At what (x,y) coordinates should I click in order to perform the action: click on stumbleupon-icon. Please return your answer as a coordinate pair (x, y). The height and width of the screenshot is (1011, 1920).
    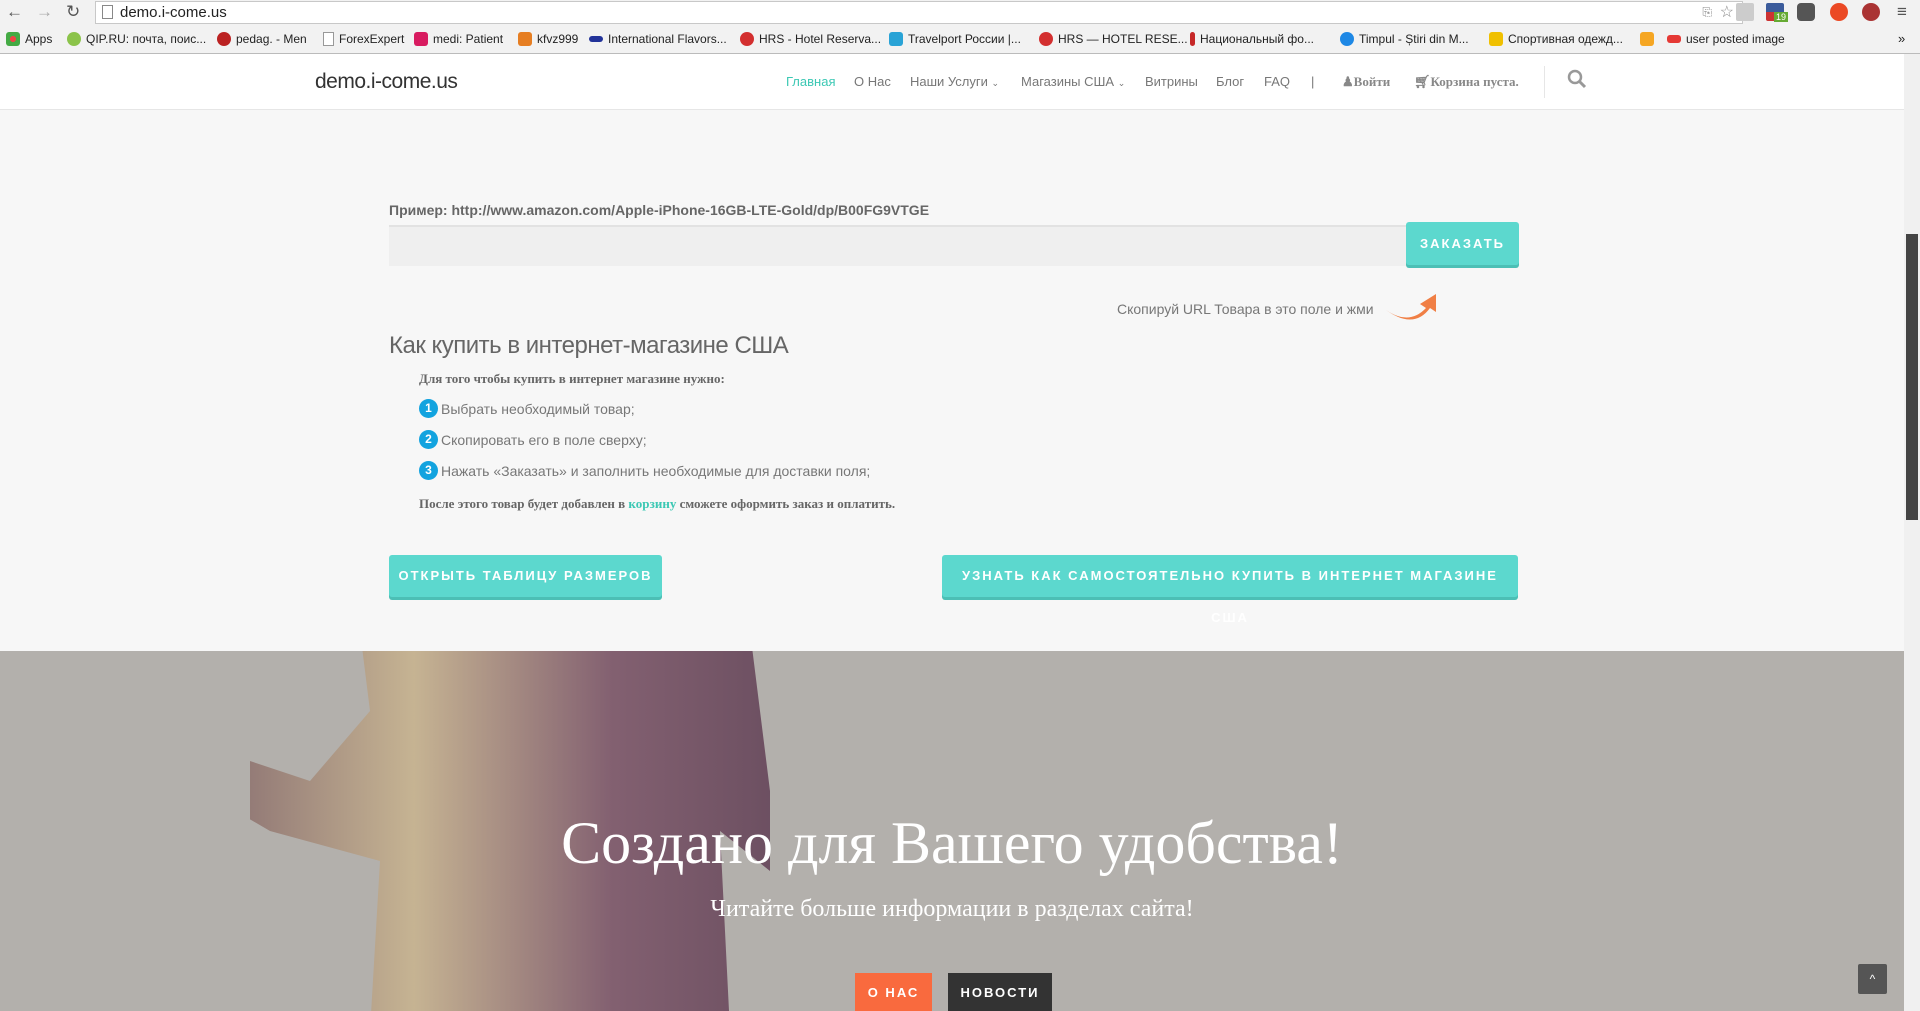
    Looking at the image, I should click on (1839, 12).